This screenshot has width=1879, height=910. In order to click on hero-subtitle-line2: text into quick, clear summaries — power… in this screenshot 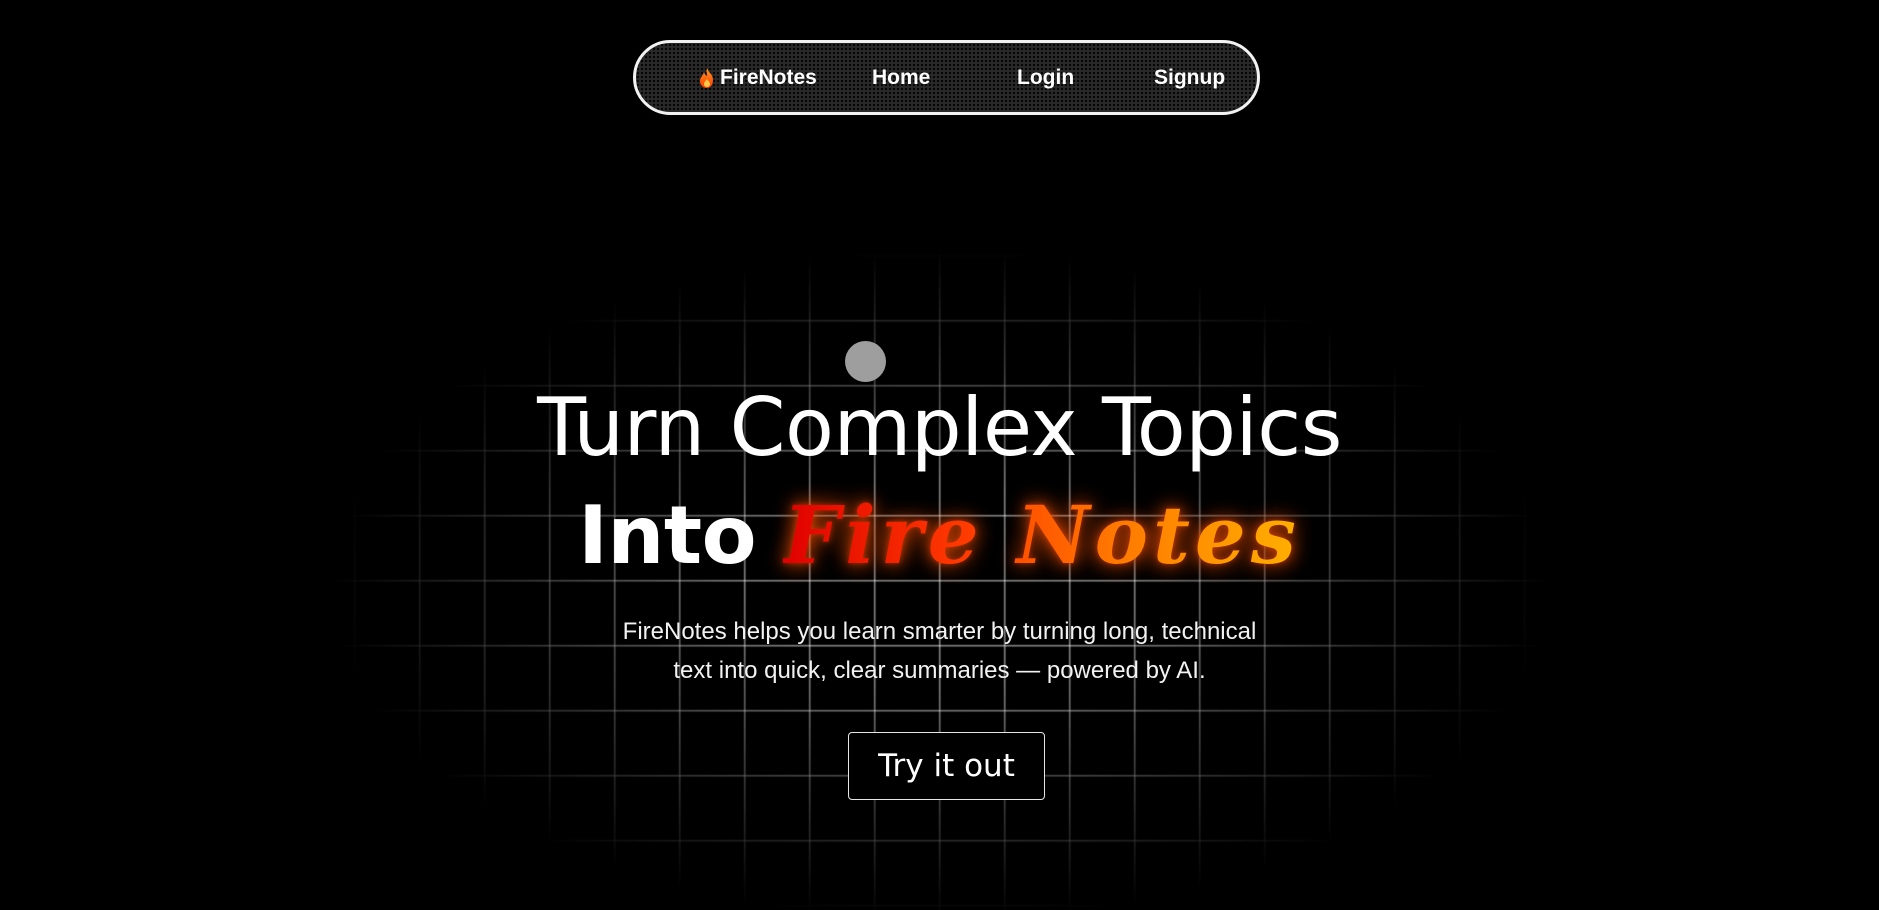, I will do `click(939, 670)`.